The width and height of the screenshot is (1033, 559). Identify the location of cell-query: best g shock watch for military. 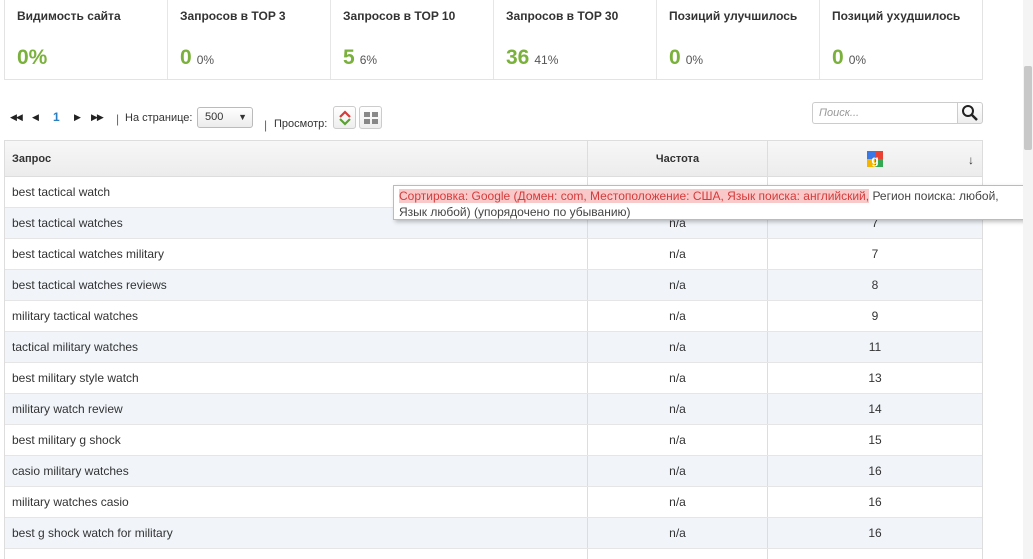
(296, 533).